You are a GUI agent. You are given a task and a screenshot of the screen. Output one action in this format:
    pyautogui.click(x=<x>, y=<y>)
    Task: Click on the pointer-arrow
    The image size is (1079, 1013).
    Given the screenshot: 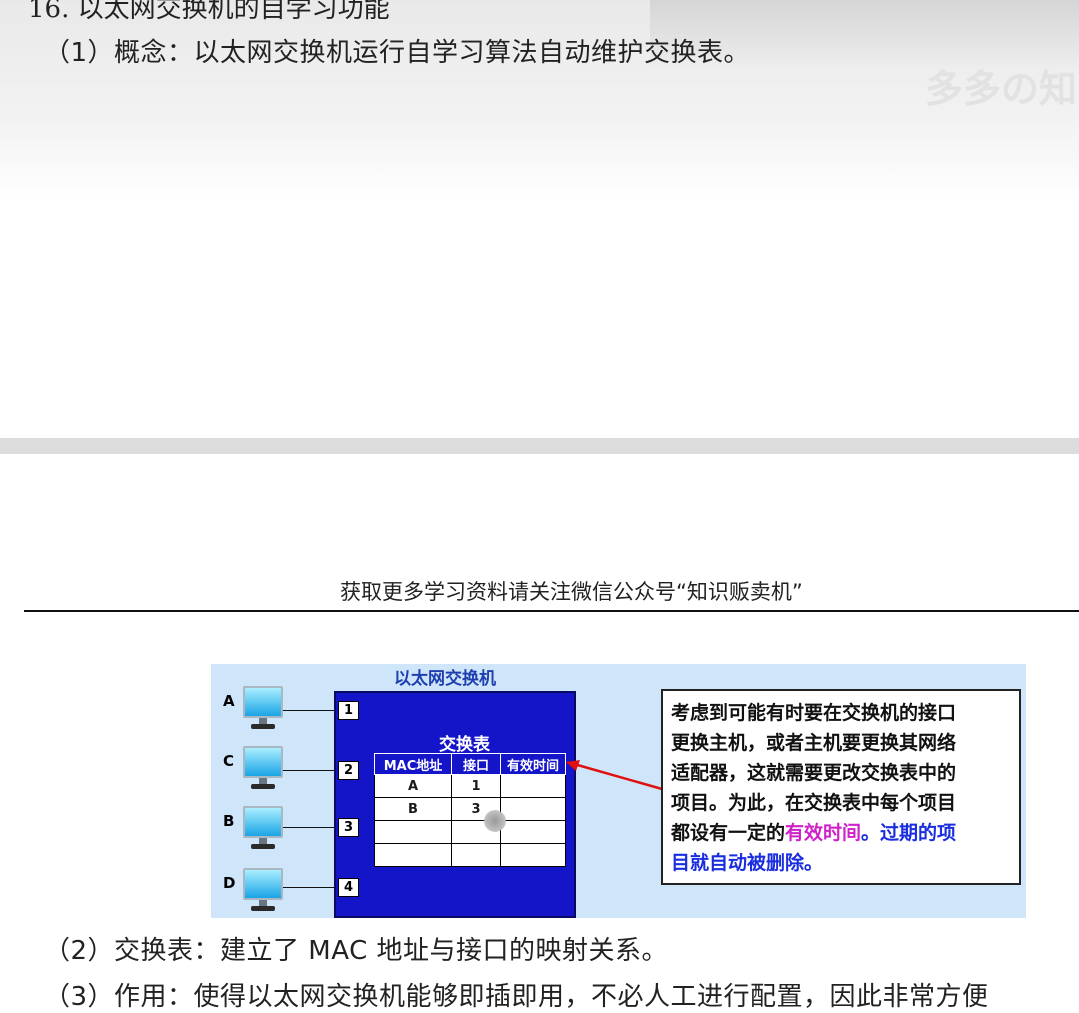 What is the action you would take?
    pyautogui.click(x=614, y=775)
    